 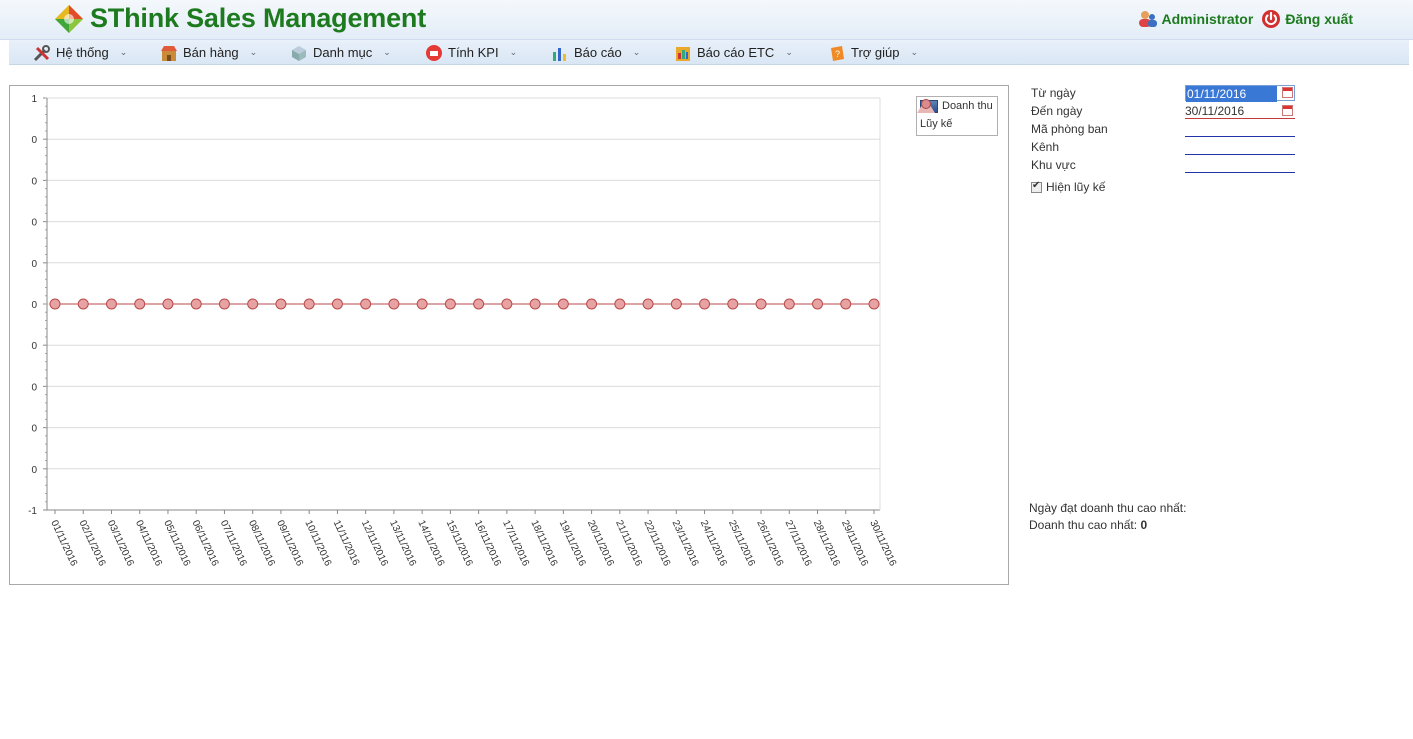 What do you see at coordinates (1045, 147) in the screenshot?
I see `channel-label: Kênh` at bounding box center [1045, 147].